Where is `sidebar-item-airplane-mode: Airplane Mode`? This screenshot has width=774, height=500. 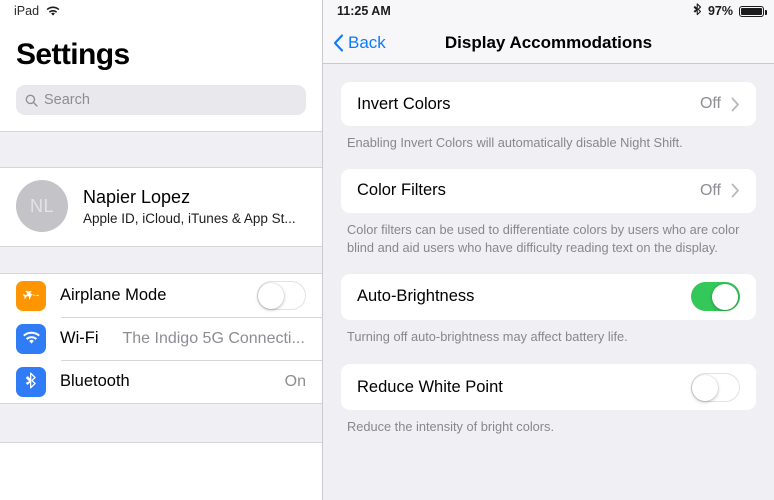 sidebar-item-airplane-mode: Airplane Mode is located at coordinates (161, 295).